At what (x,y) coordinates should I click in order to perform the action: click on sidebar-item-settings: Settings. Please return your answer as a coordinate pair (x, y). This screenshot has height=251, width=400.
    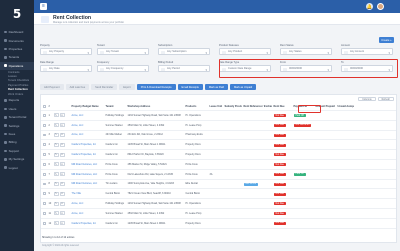
    Looking at the image, I should click on (17, 125).